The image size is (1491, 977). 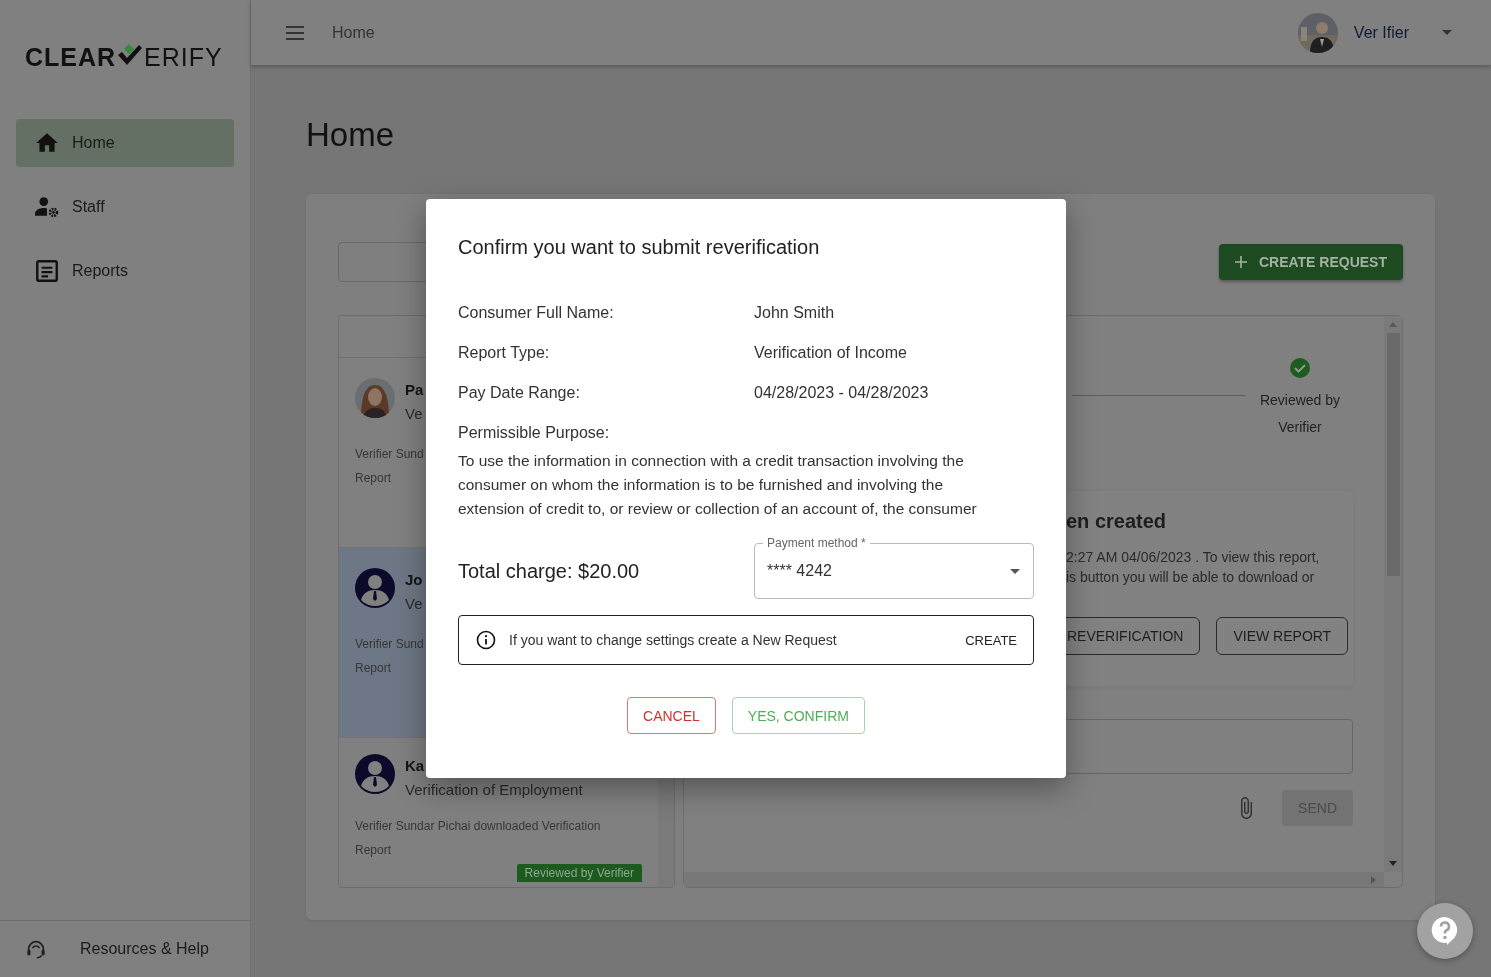 I want to click on request-title: Pa, so click(x=414, y=390).